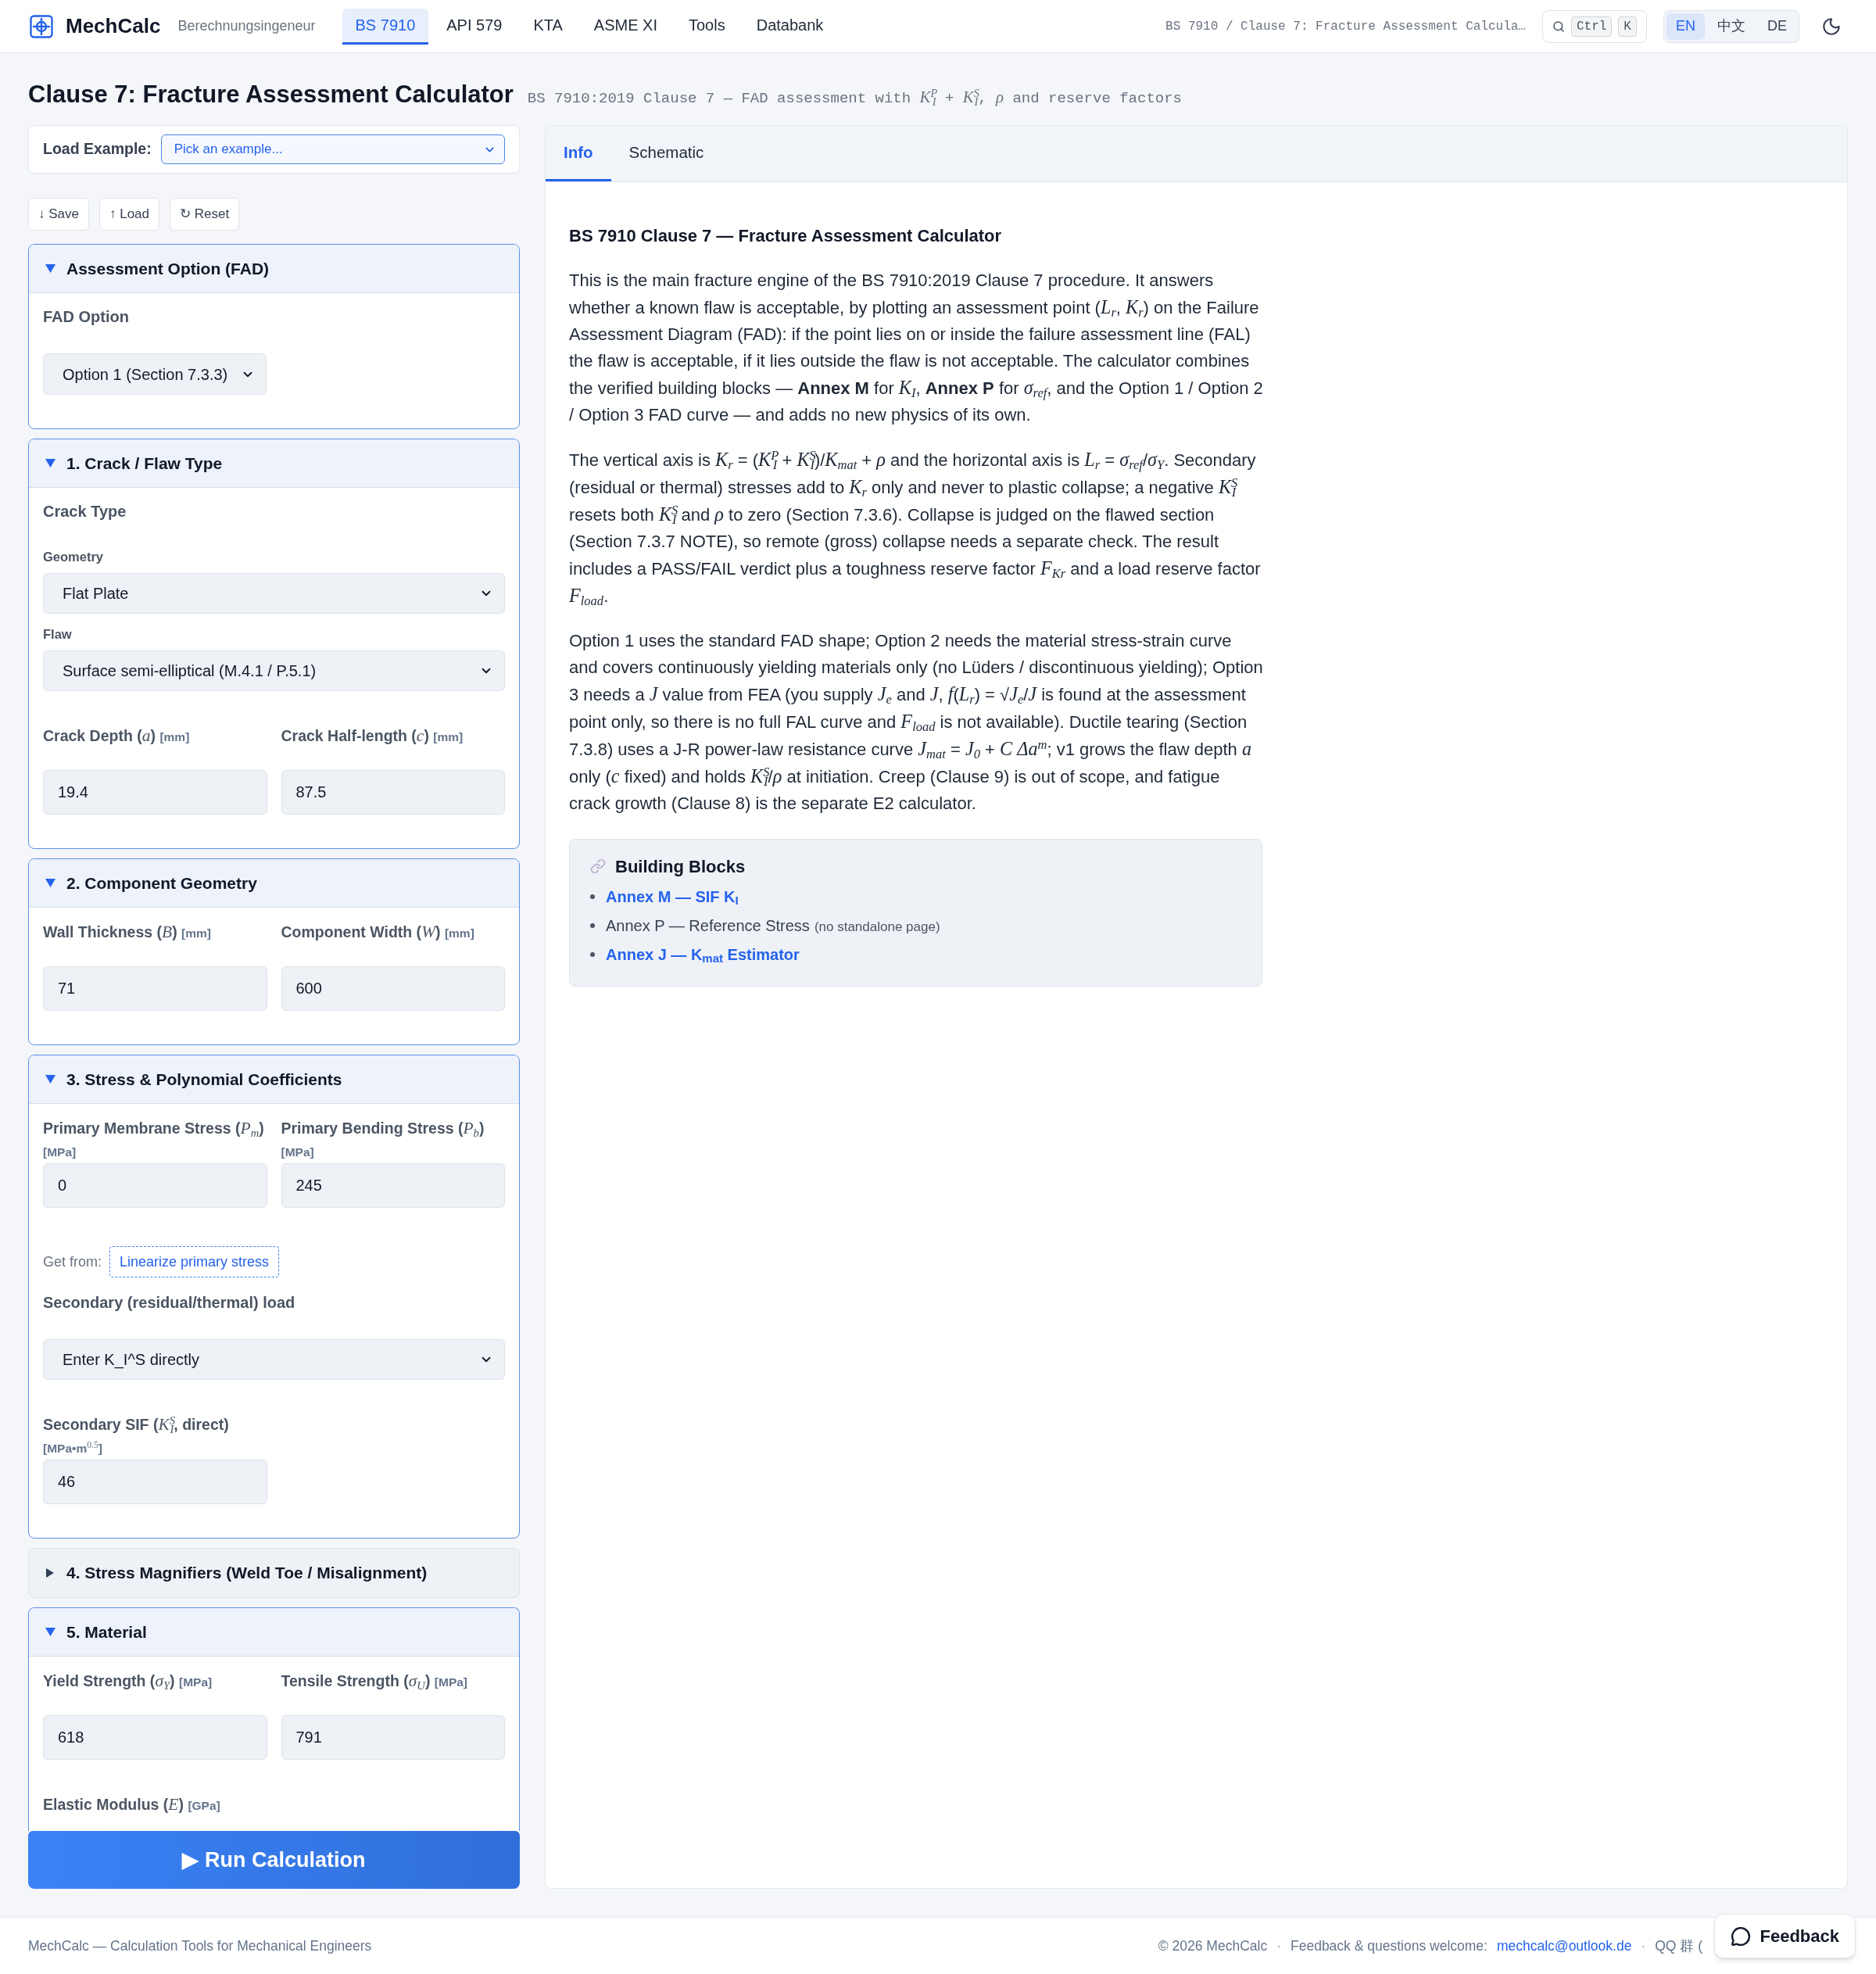  Describe the element at coordinates (72, 1448) in the screenshot. I see `unit-label: [MPa•m$^{0.5}$]` at that location.